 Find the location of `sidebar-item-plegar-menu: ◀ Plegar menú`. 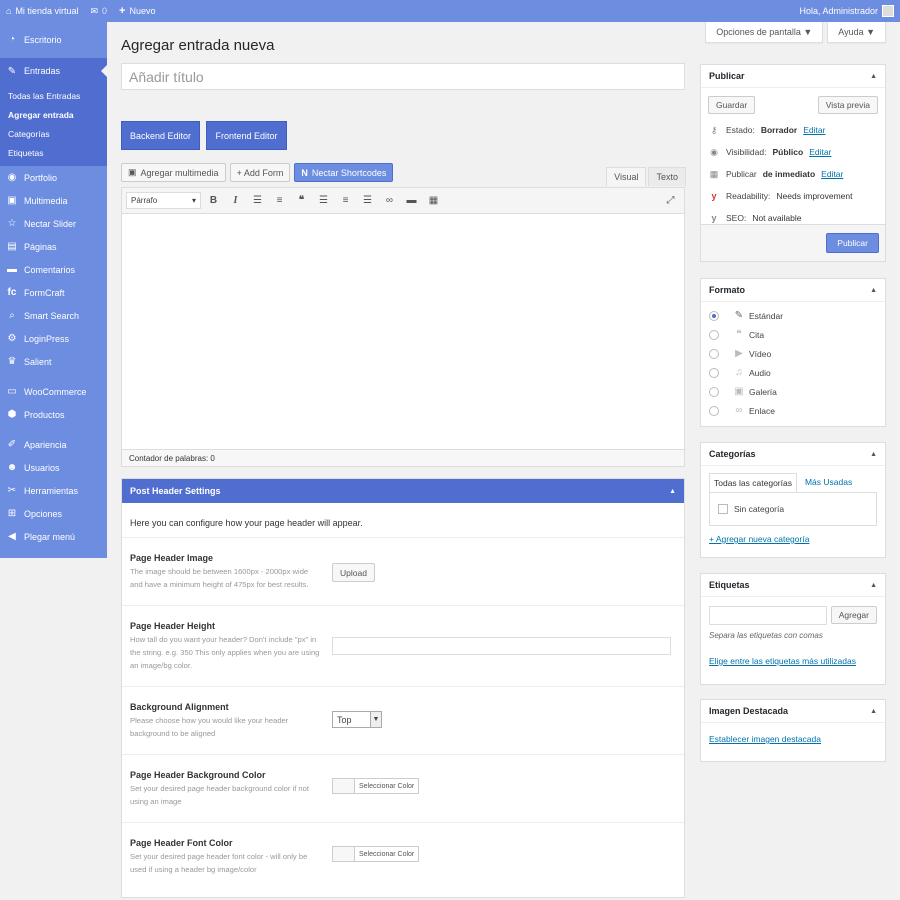

sidebar-item-plegar-menu: ◀ Plegar menú is located at coordinates (53, 536).